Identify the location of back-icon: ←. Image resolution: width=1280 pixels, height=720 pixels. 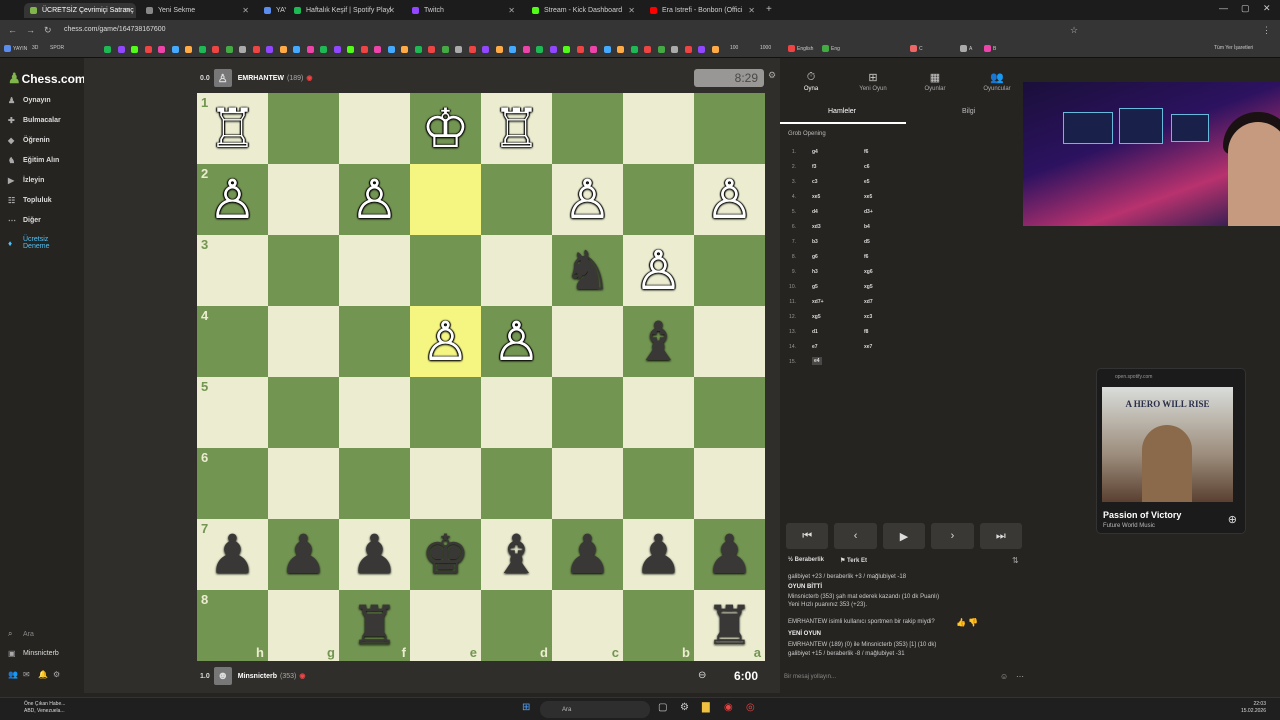
(12, 30).